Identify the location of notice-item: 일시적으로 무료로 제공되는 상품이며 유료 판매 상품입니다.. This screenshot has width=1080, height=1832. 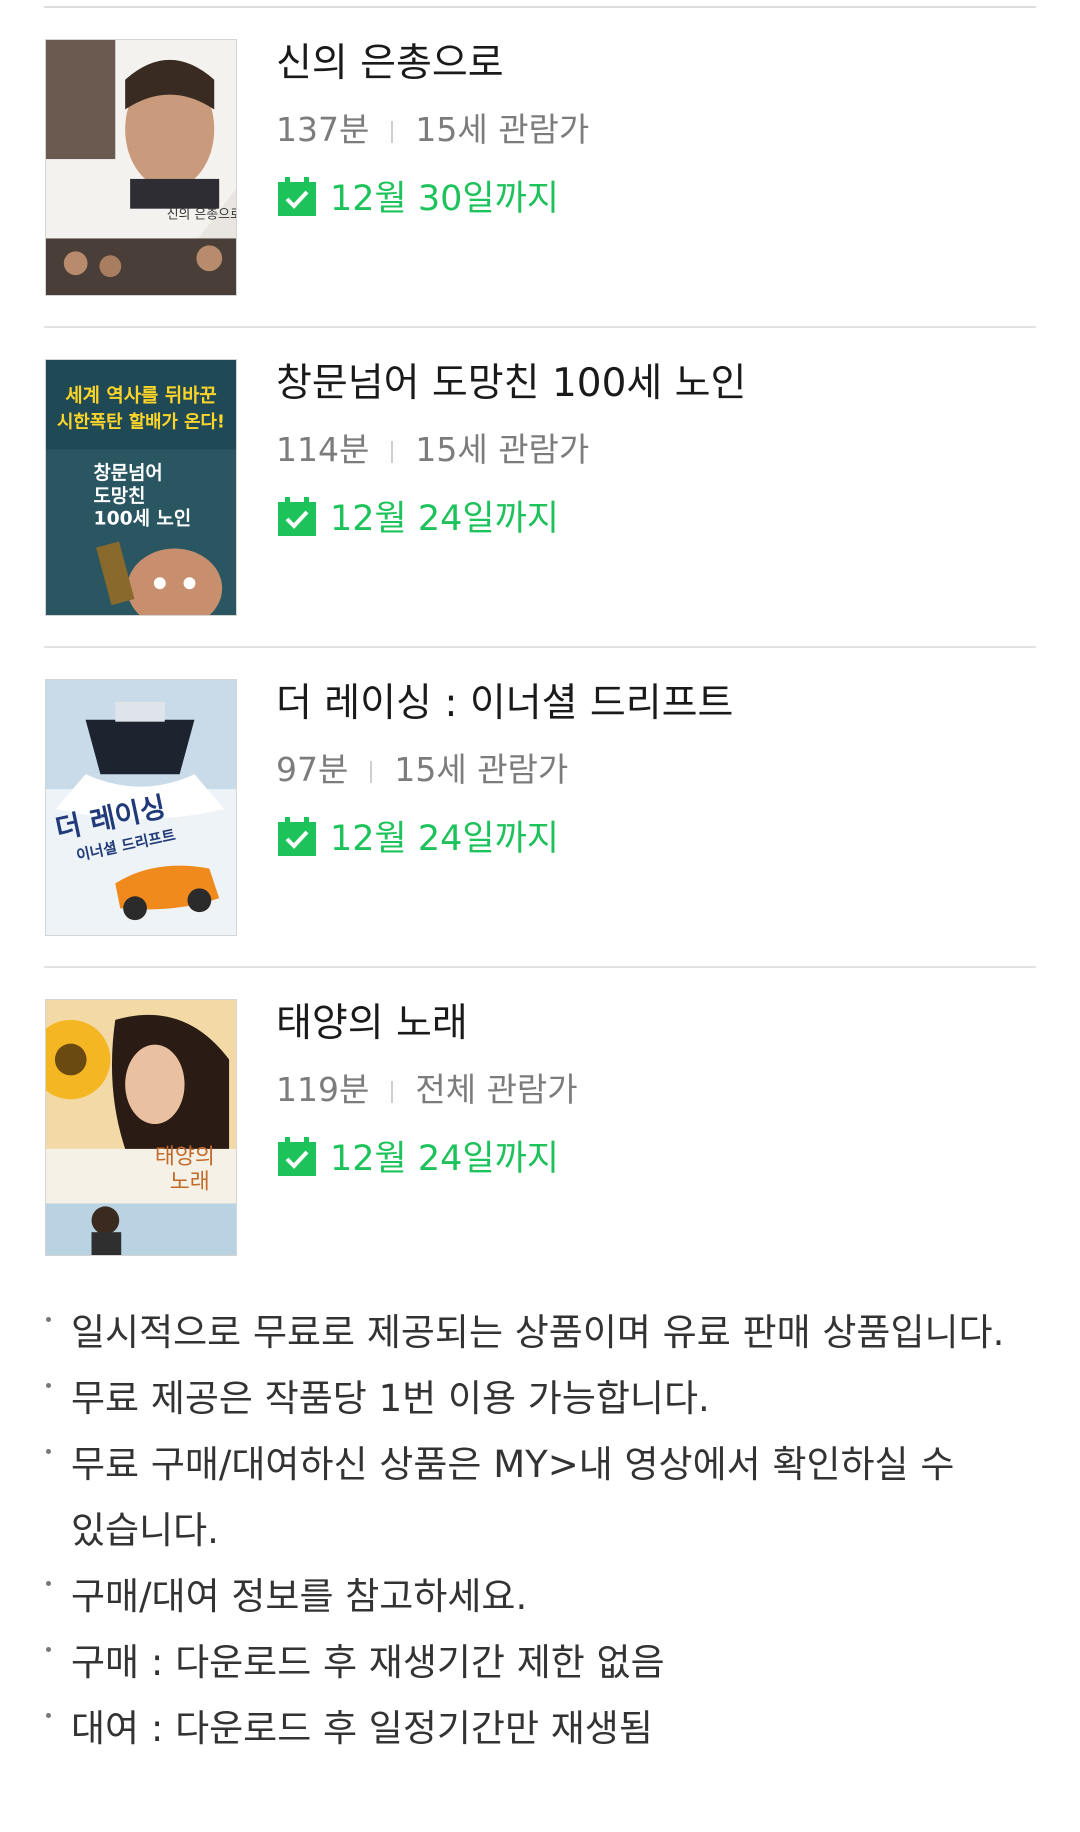
(544, 1333).